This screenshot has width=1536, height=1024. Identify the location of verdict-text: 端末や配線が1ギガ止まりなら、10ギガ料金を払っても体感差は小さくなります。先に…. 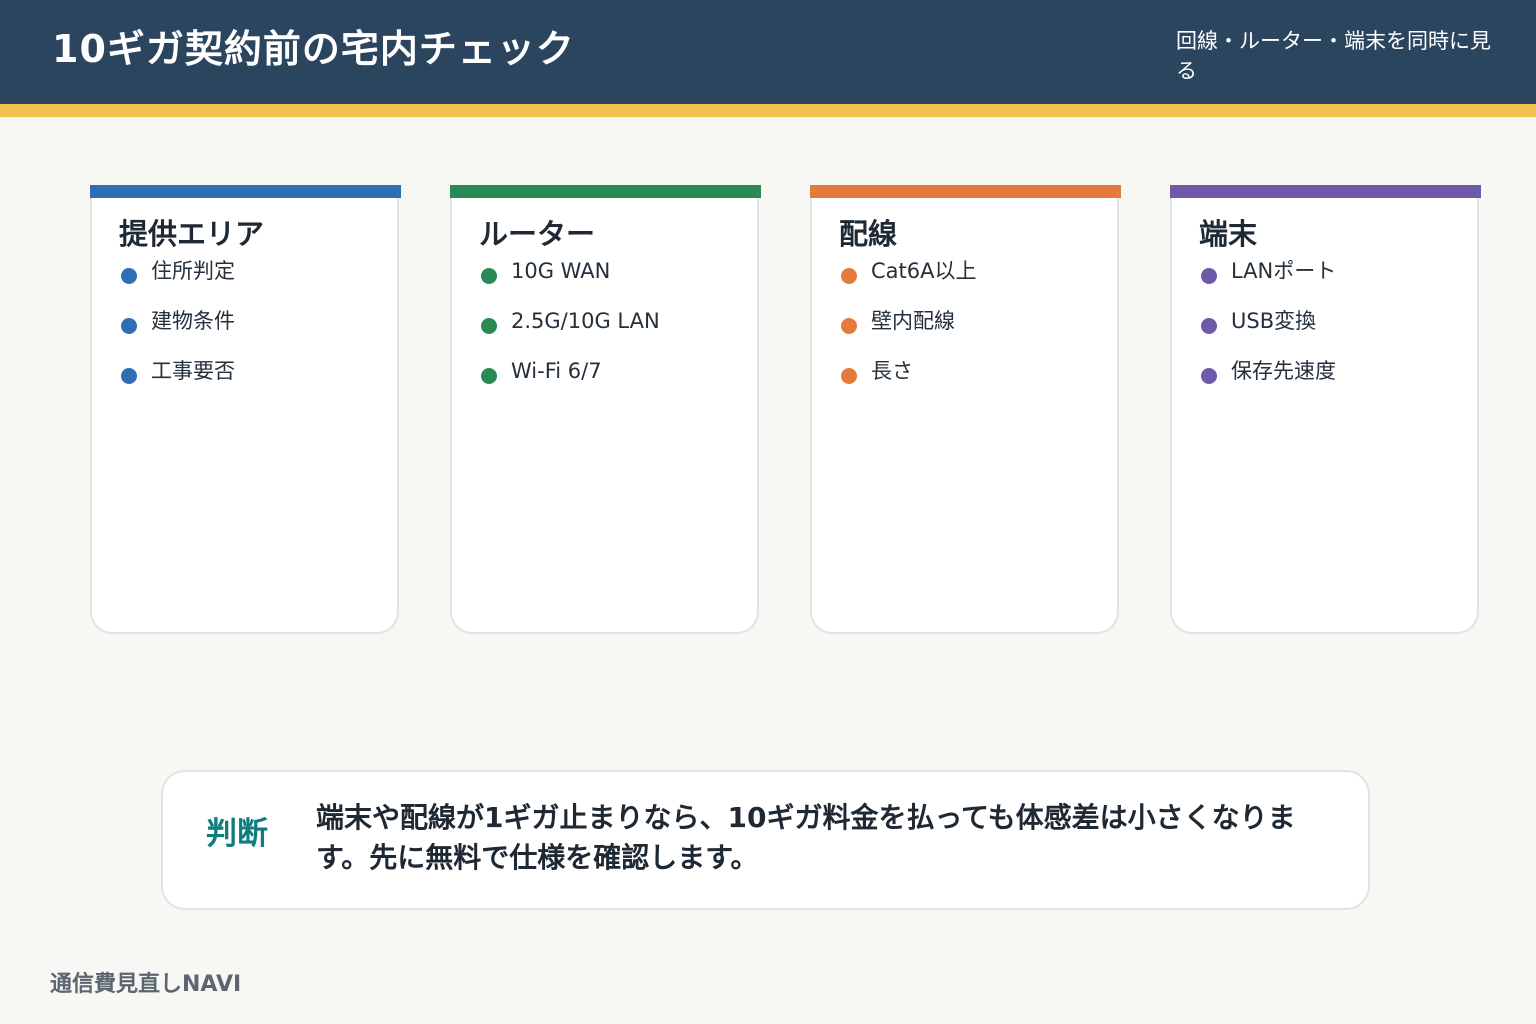
(806, 837).